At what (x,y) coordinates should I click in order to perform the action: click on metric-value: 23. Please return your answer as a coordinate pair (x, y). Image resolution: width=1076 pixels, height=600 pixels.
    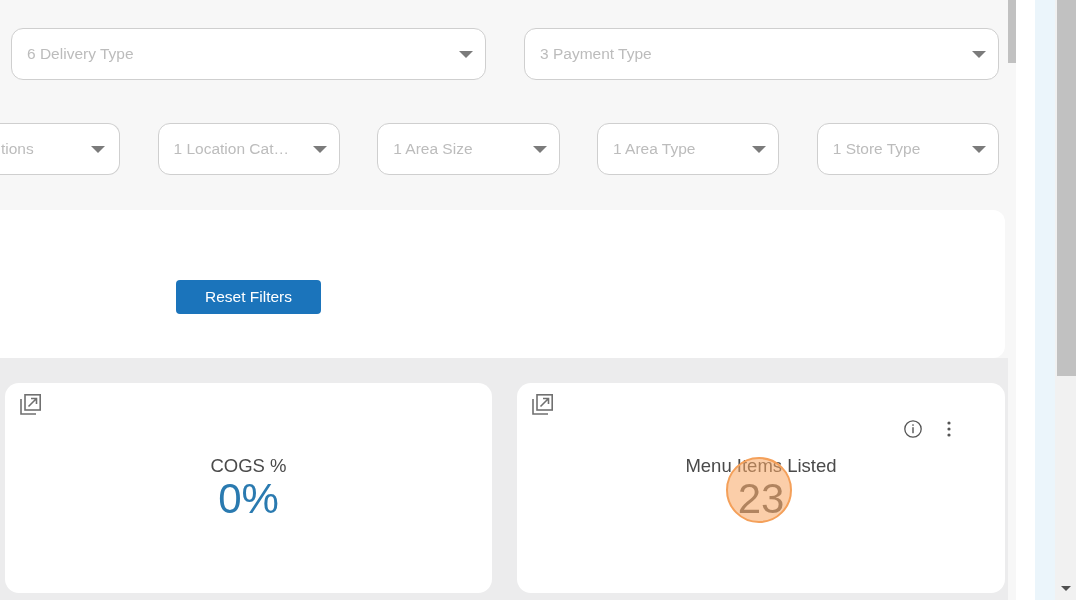
    Looking at the image, I should click on (761, 499).